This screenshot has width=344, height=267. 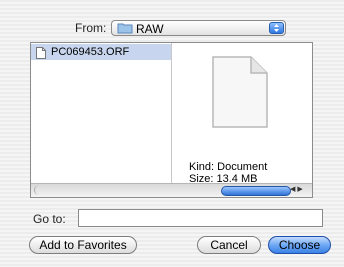 What do you see at coordinates (229, 245) in the screenshot?
I see `cancel-button: Cancel` at bounding box center [229, 245].